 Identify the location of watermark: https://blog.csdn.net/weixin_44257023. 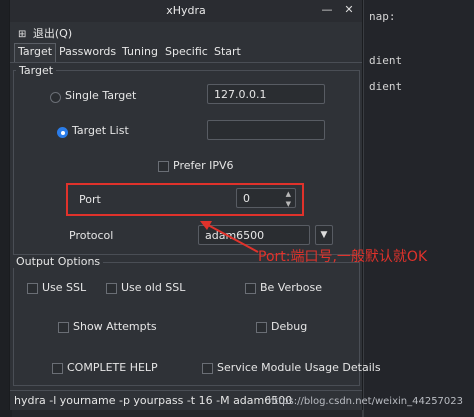
(366, 401).